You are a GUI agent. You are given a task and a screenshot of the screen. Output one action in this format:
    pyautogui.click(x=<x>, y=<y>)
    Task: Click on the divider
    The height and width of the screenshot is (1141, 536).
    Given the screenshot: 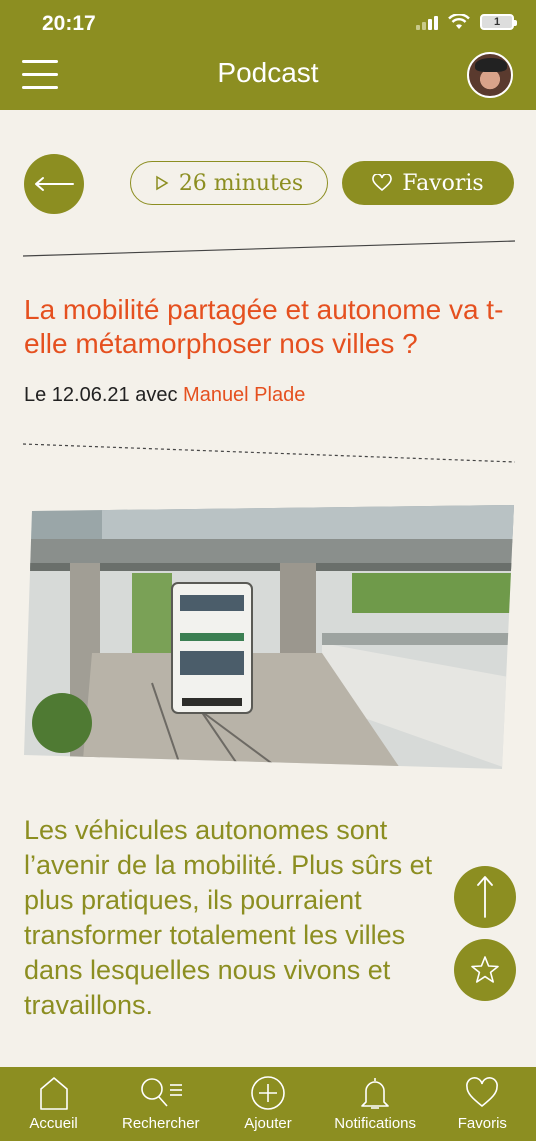 What is the action you would take?
    pyautogui.click(x=269, y=248)
    